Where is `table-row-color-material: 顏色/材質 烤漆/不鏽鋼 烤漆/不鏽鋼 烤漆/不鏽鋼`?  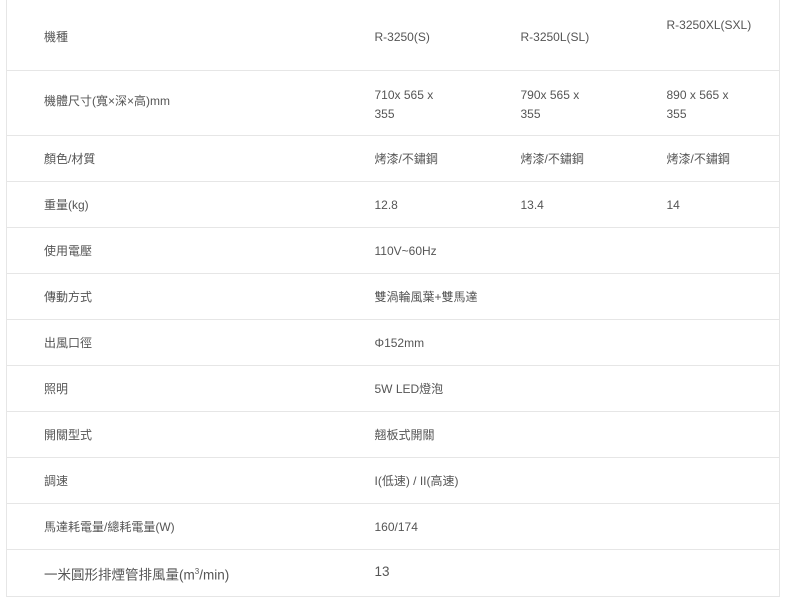 table-row-color-material: 顏色/材質 烤漆/不鏽鋼 烤漆/不鏽鋼 烤漆/不鏽鋼 is located at coordinates (393, 158).